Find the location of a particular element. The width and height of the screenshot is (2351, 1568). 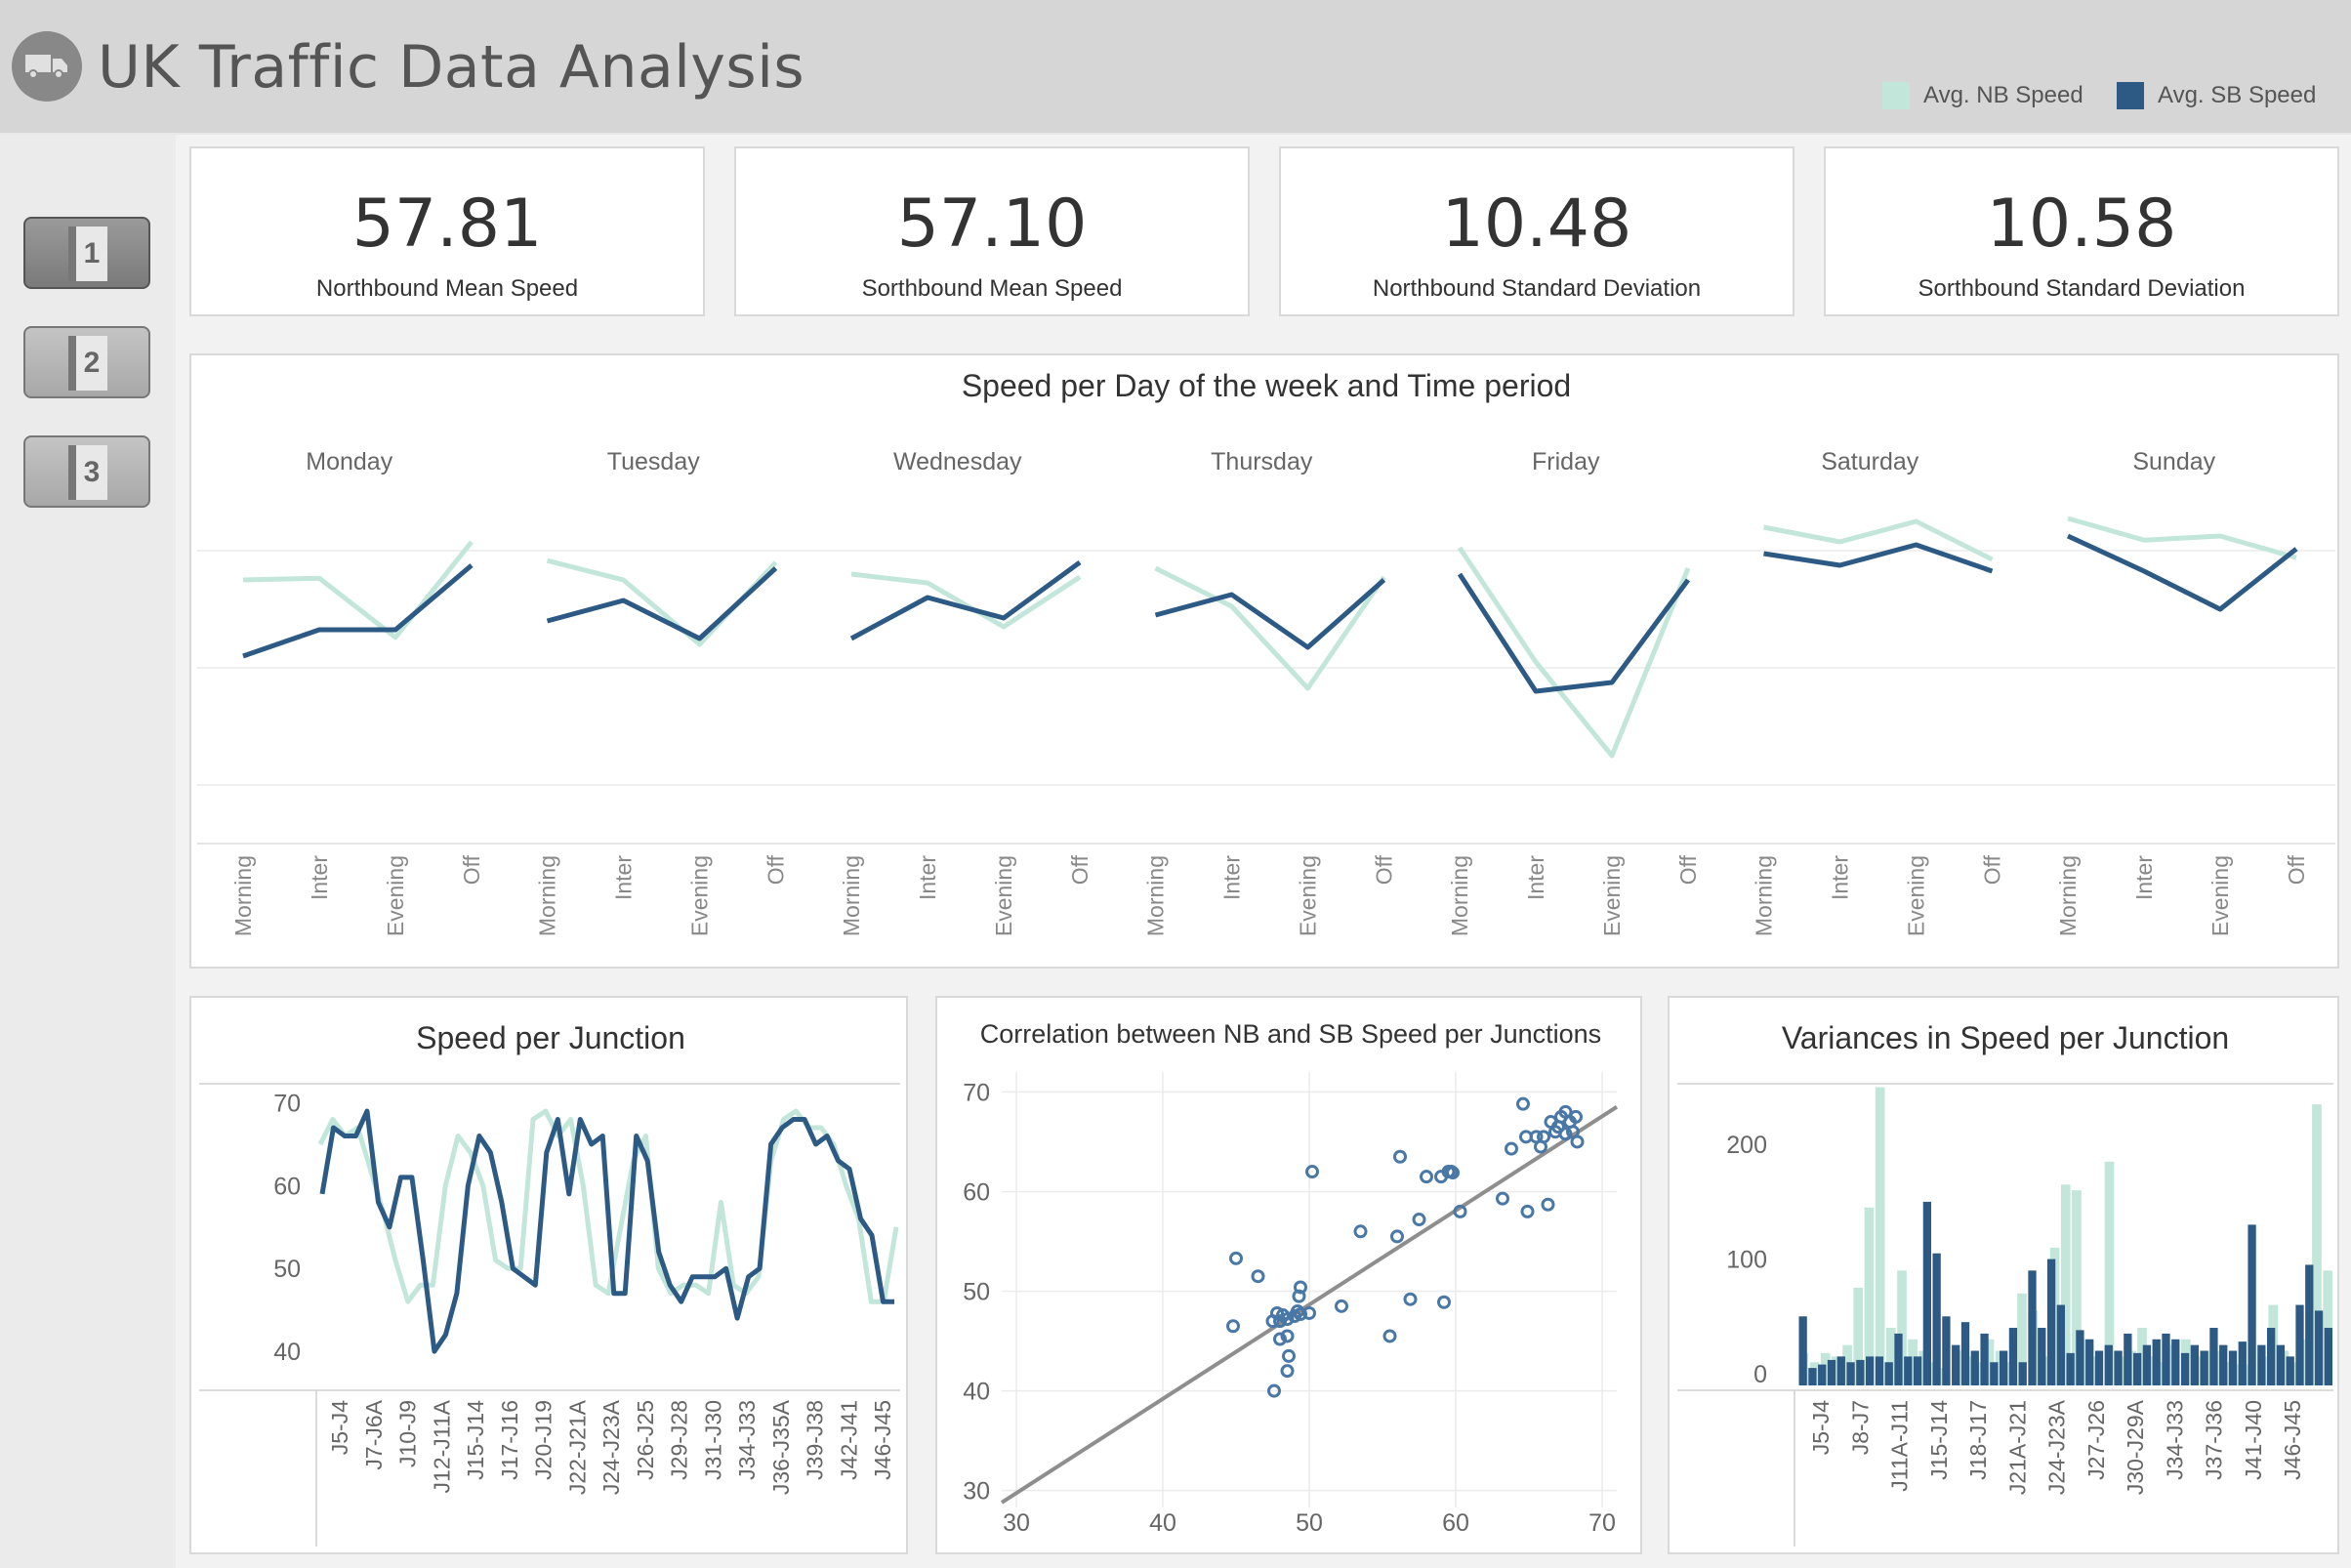

legend-item-nb: Avg. NB Speed is located at coordinates (1983, 96).